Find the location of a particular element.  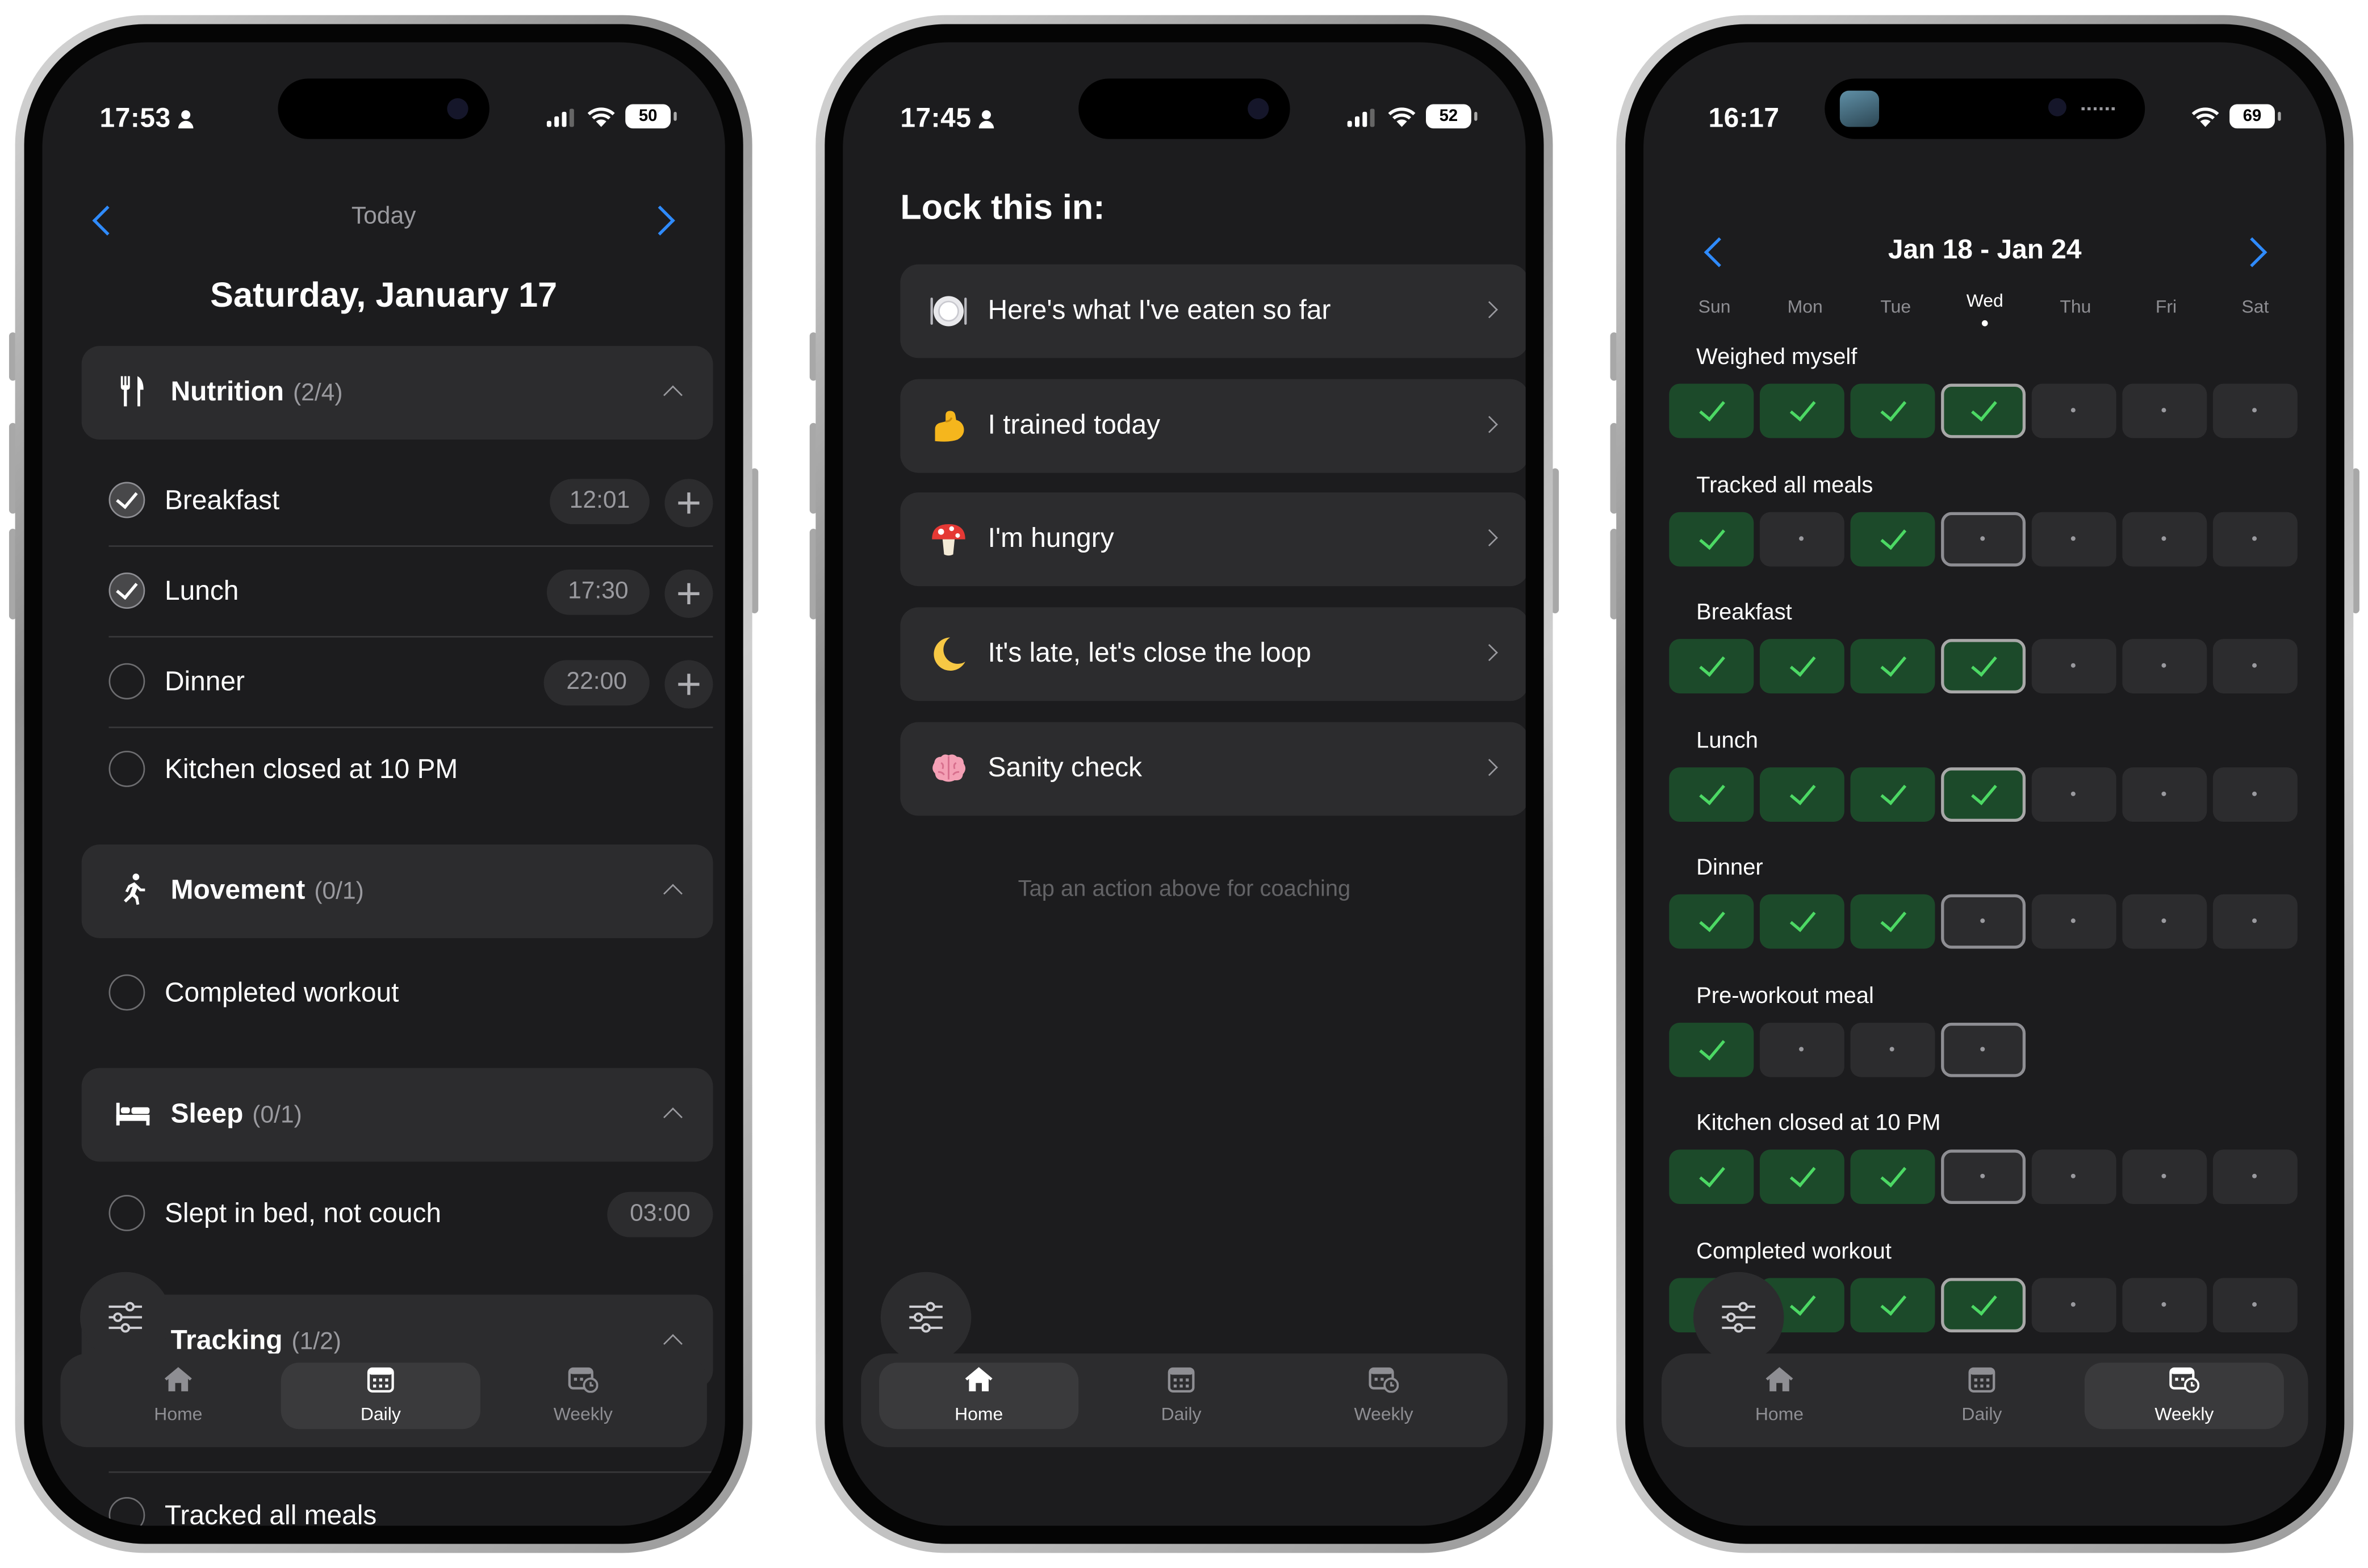

action-sanity: Sanity check is located at coordinates (1213, 769).